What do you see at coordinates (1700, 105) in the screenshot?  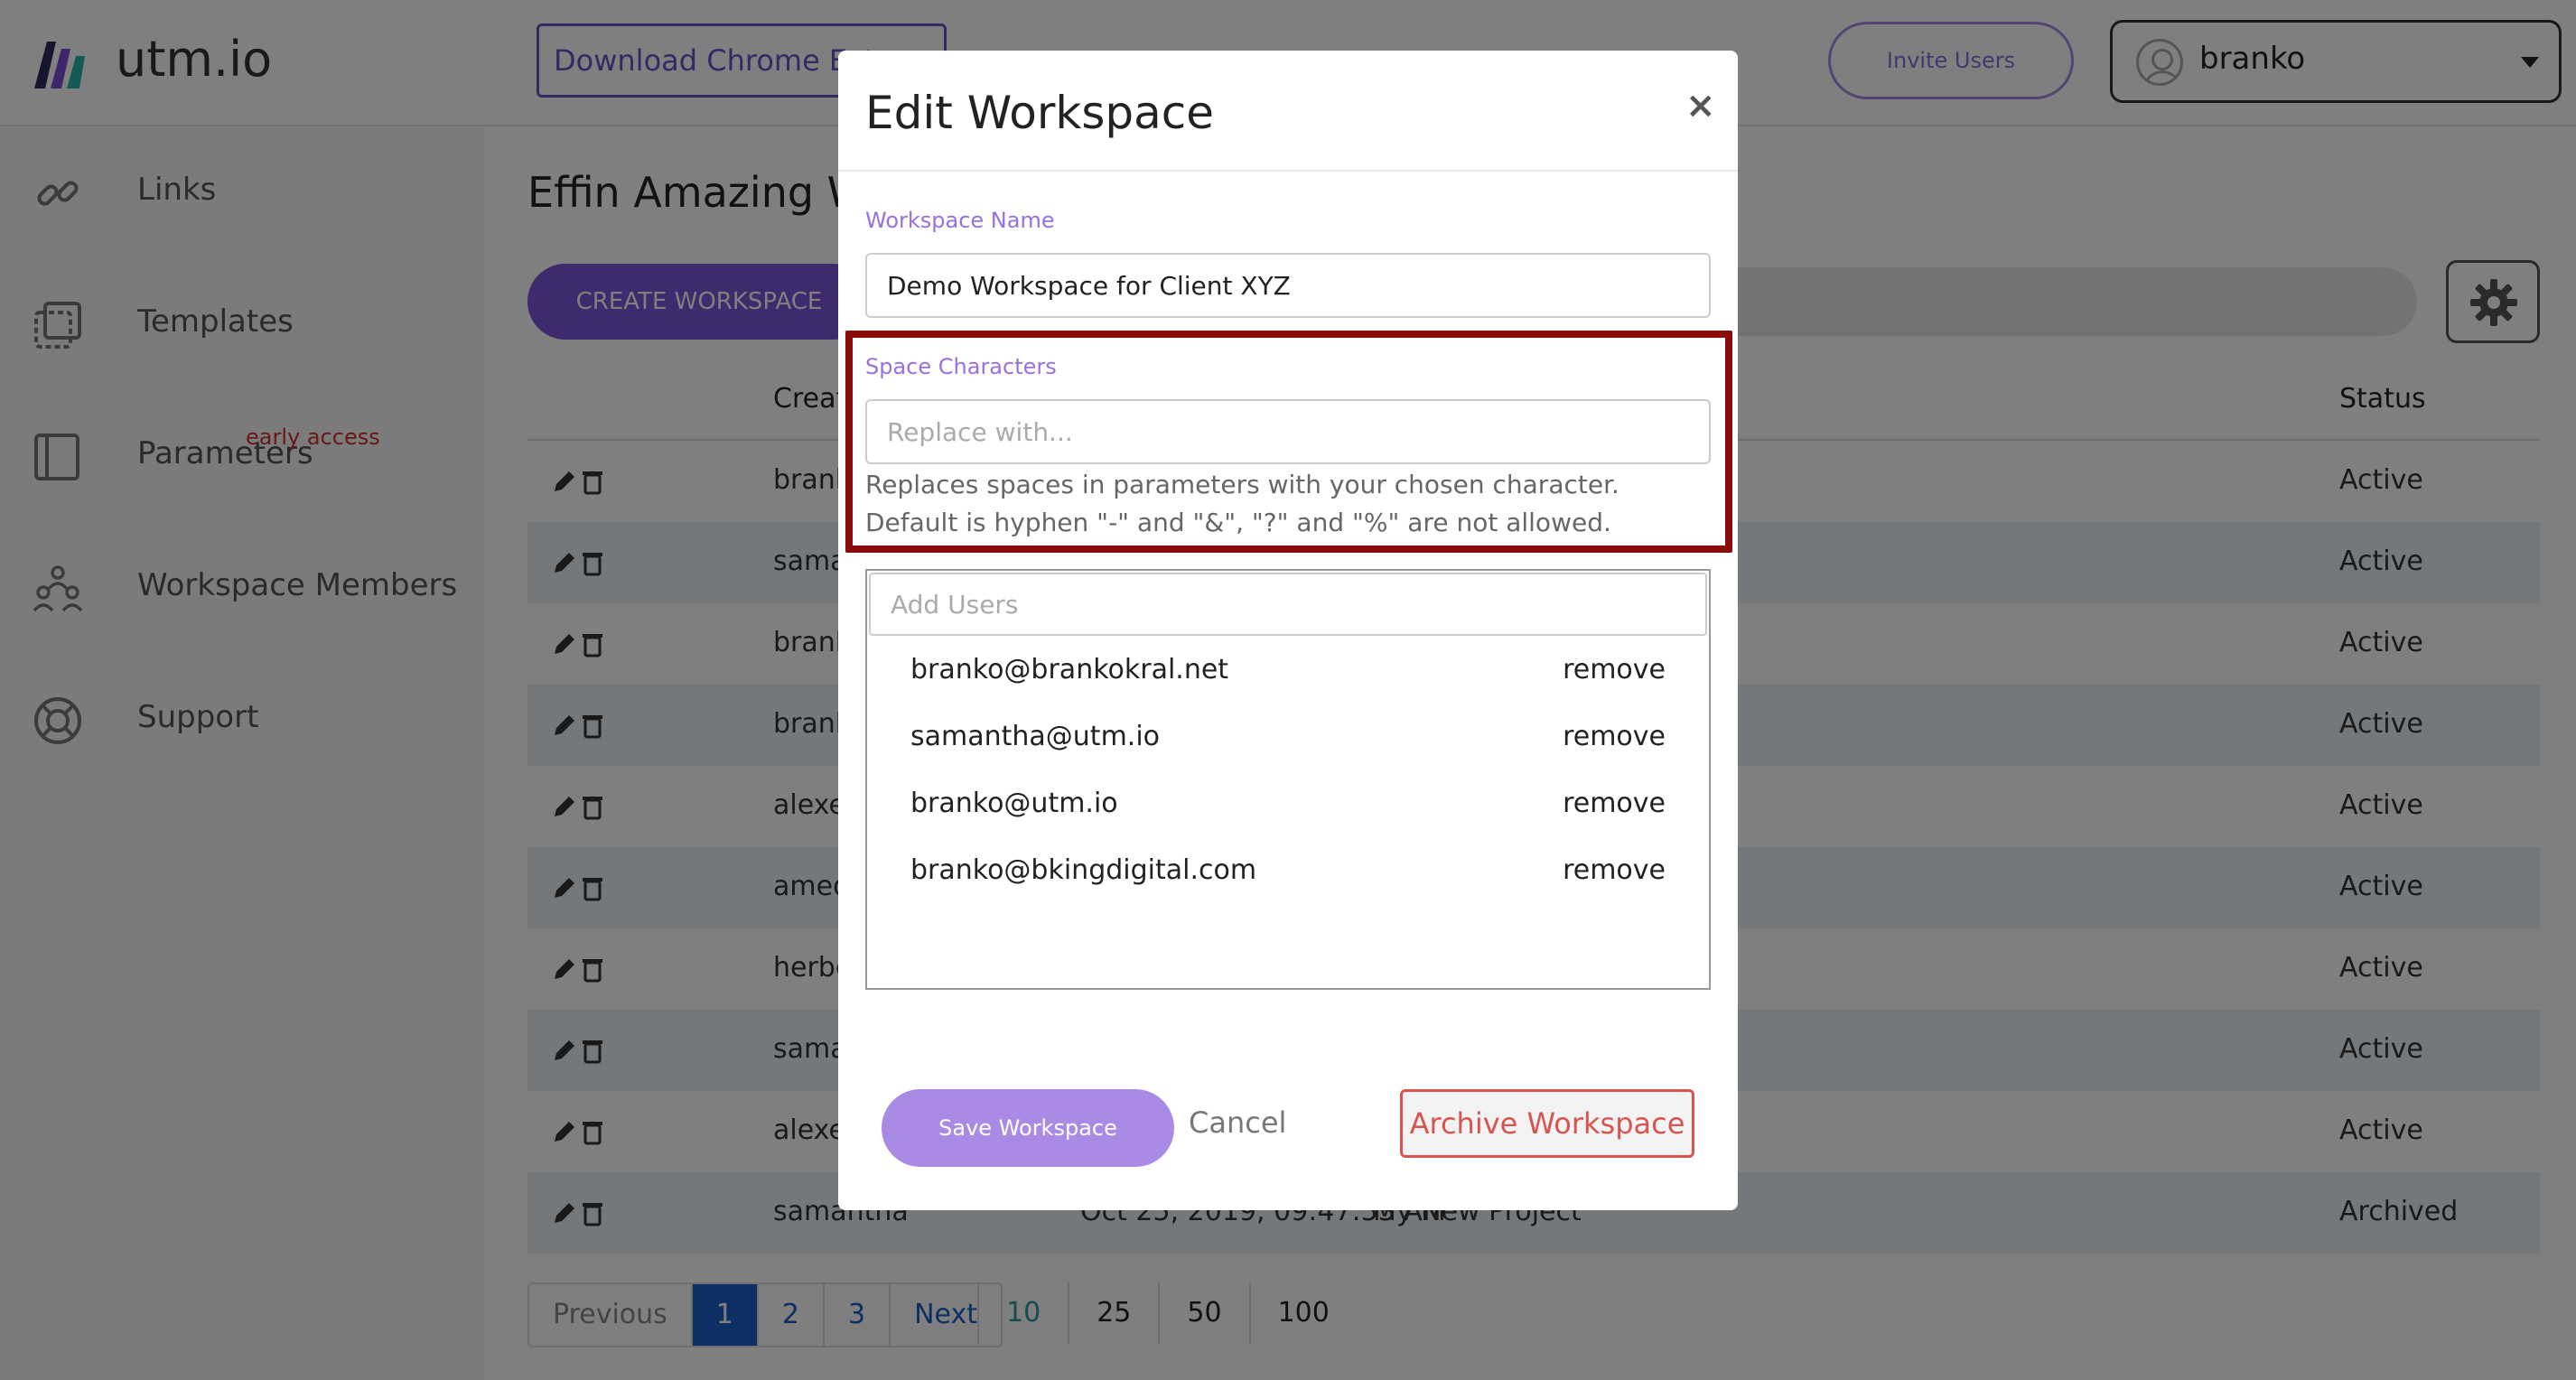 I see `close-icon: ×` at bounding box center [1700, 105].